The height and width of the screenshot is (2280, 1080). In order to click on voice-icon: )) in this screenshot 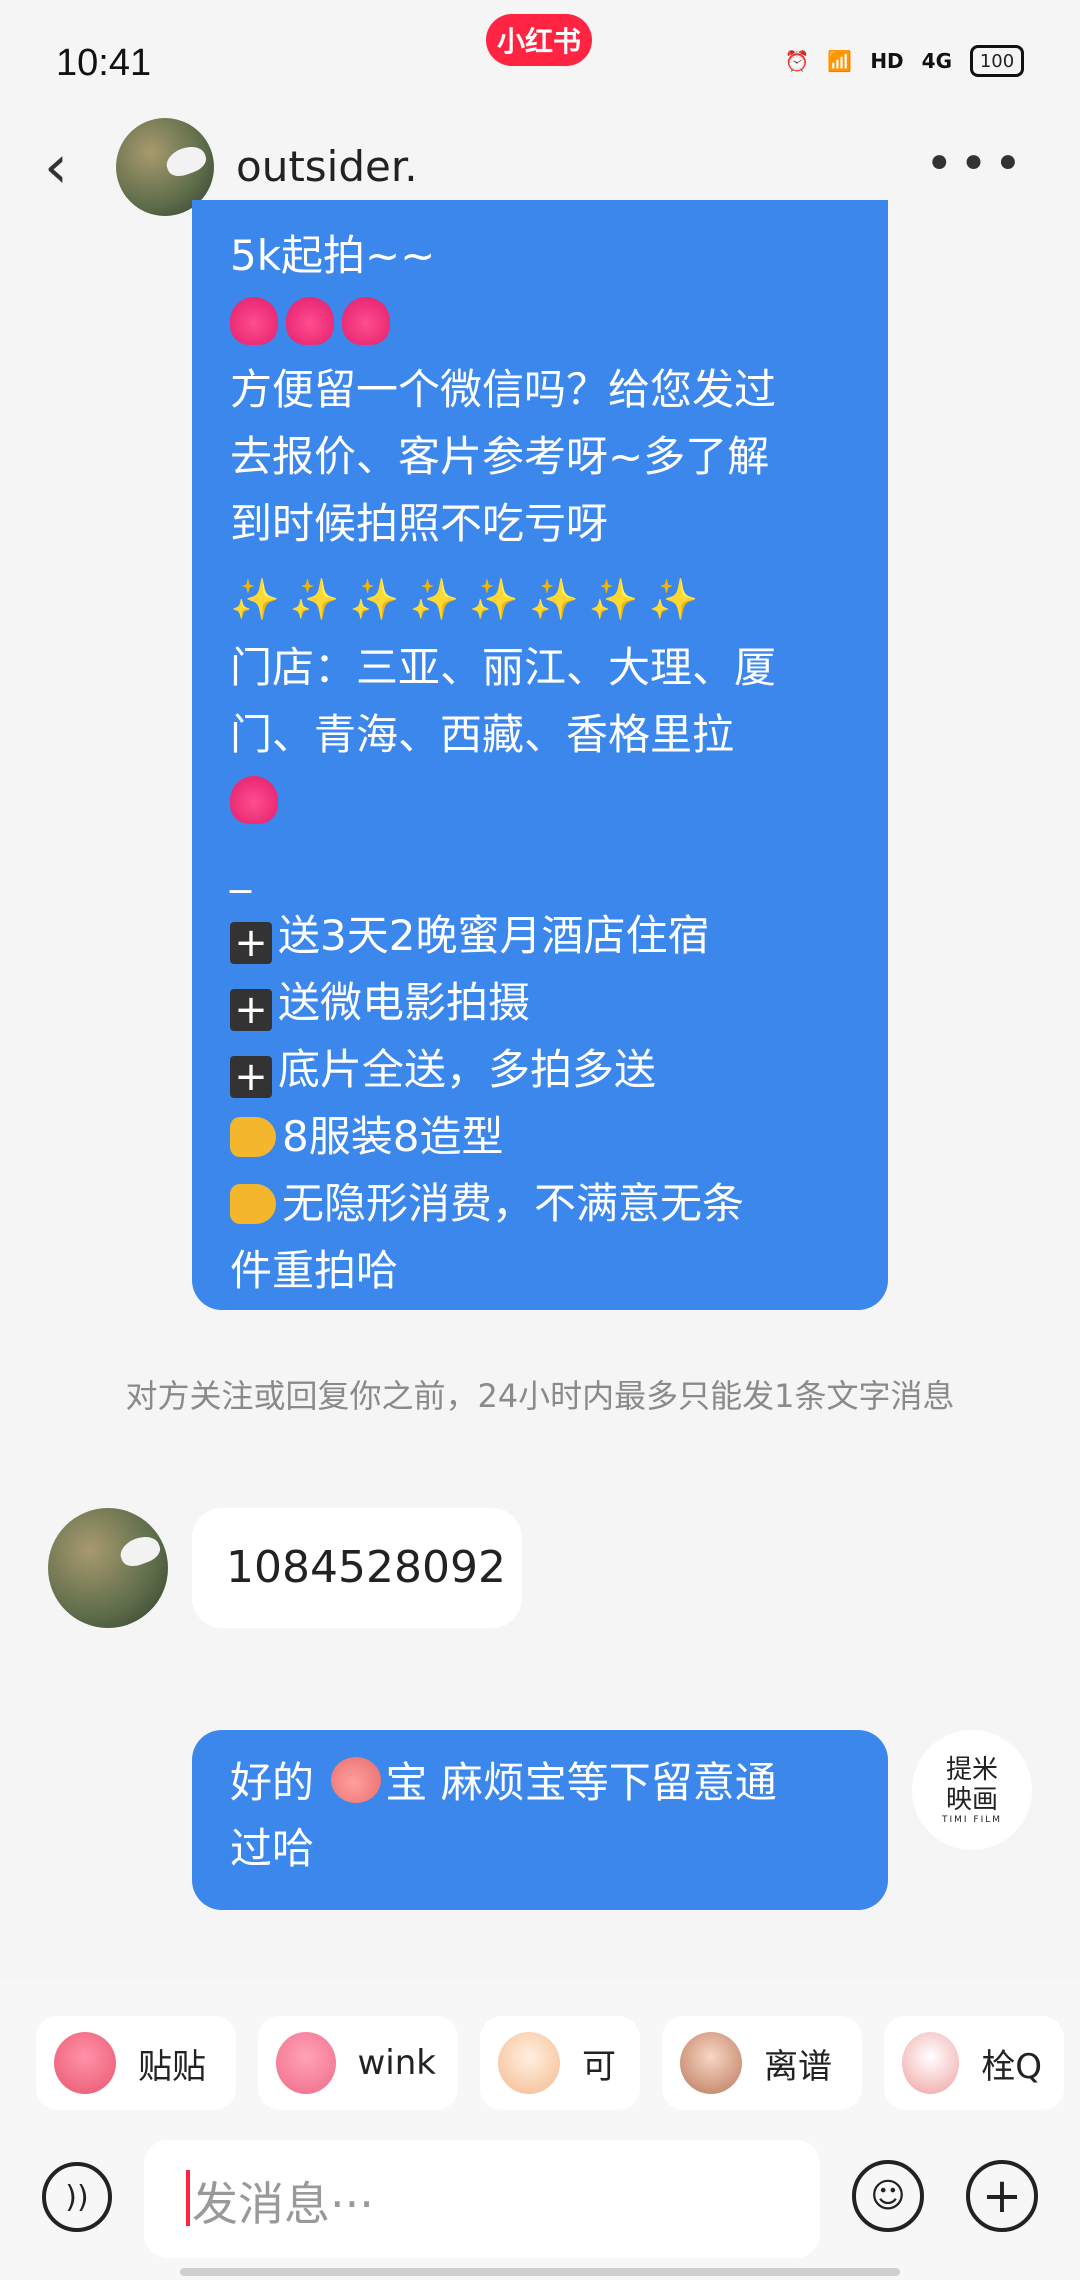, I will do `click(77, 2197)`.